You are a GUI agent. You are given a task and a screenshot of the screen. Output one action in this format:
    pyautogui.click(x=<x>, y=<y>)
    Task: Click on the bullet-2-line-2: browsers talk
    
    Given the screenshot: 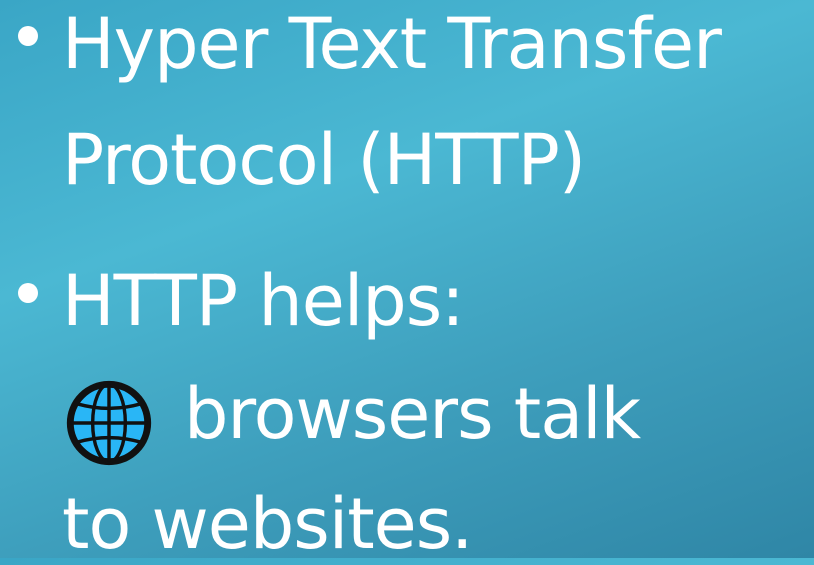 What is the action you would take?
    pyautogui.click(x=412, y=414)
    